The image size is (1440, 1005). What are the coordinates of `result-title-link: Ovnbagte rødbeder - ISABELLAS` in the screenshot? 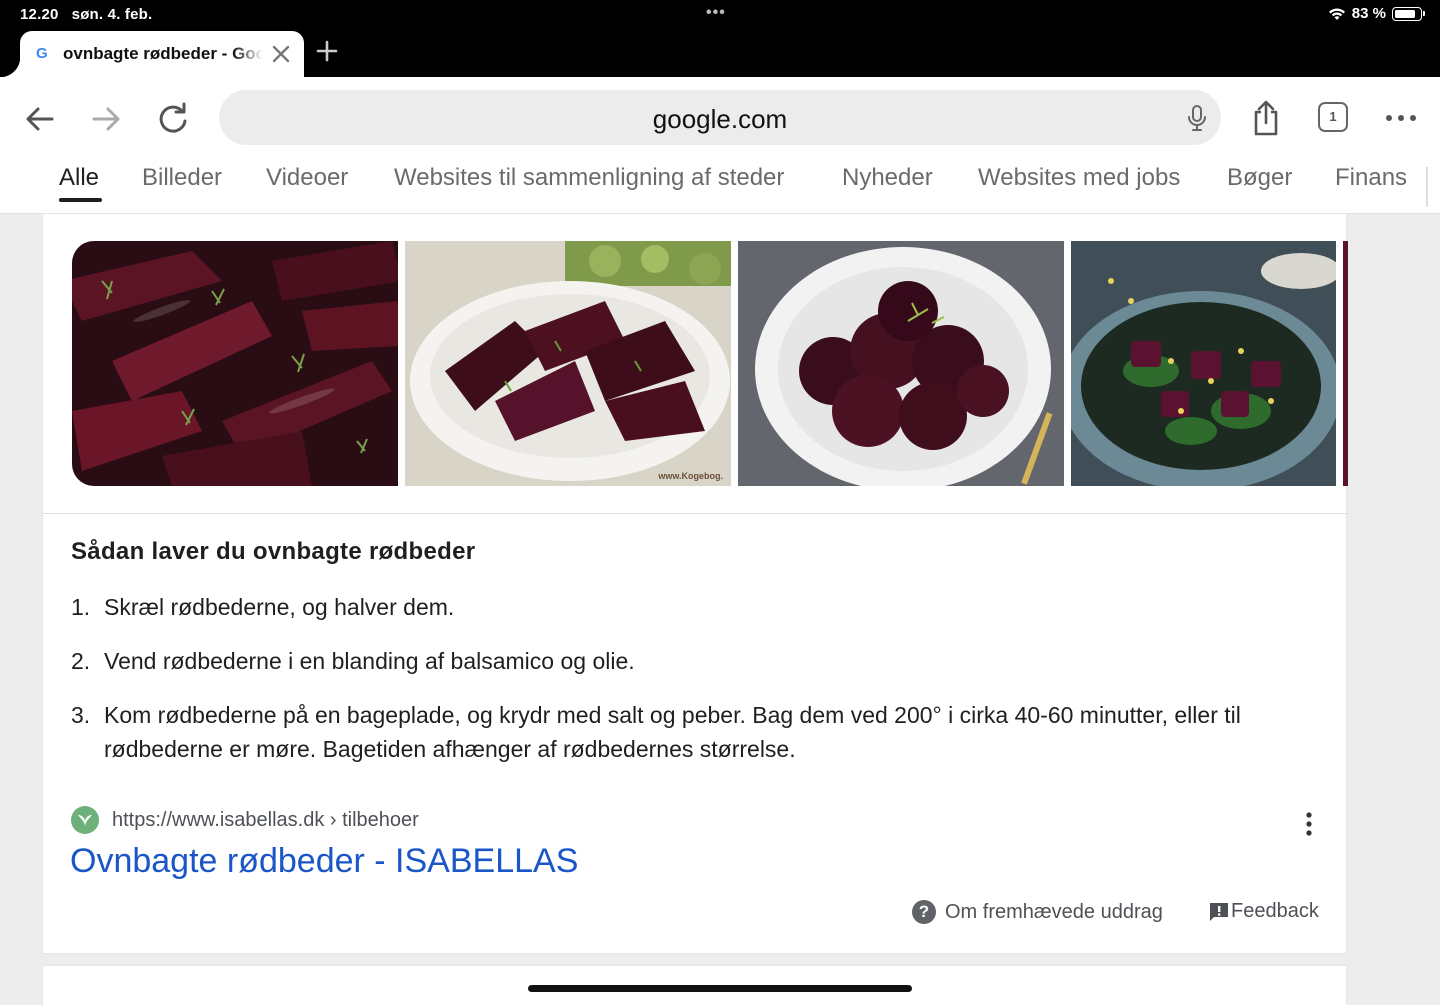 It's located at (324, 861).